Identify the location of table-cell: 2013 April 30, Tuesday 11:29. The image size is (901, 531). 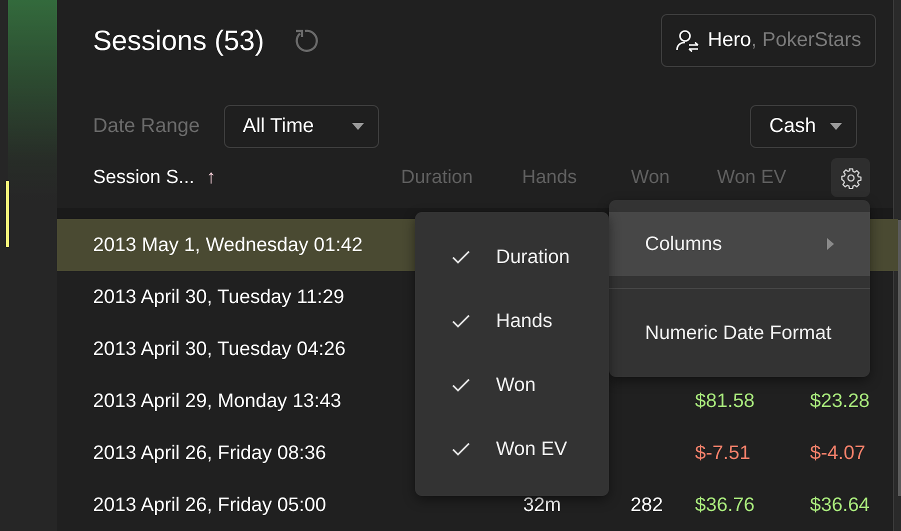
(218, 297).